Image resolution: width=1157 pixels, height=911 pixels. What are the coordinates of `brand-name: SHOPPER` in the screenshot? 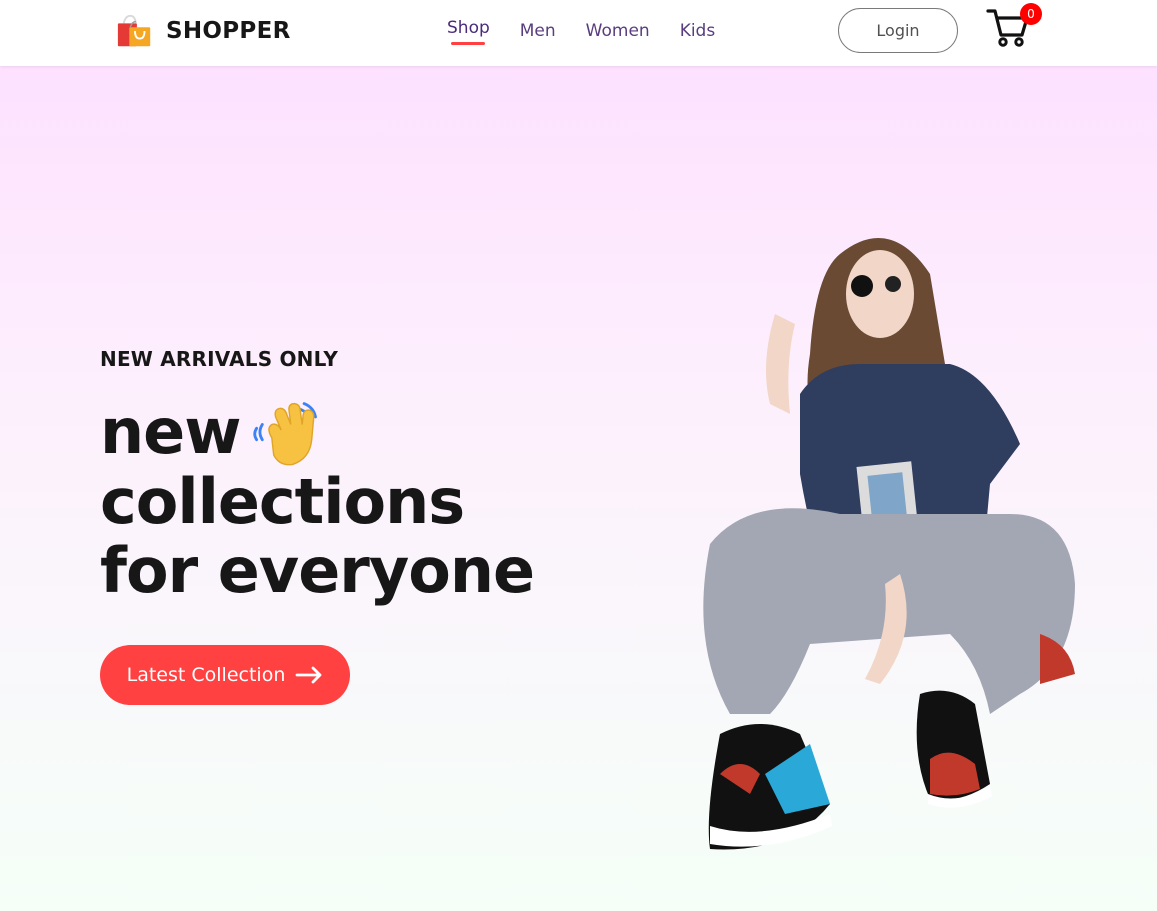 It's located at (228, 31).